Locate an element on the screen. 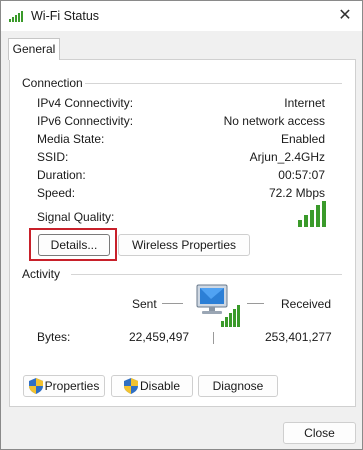 The height and width of the screenshot is (450, 363). ipv6-label: IPv6 Connectivity: is located at coordinates (85, 121).